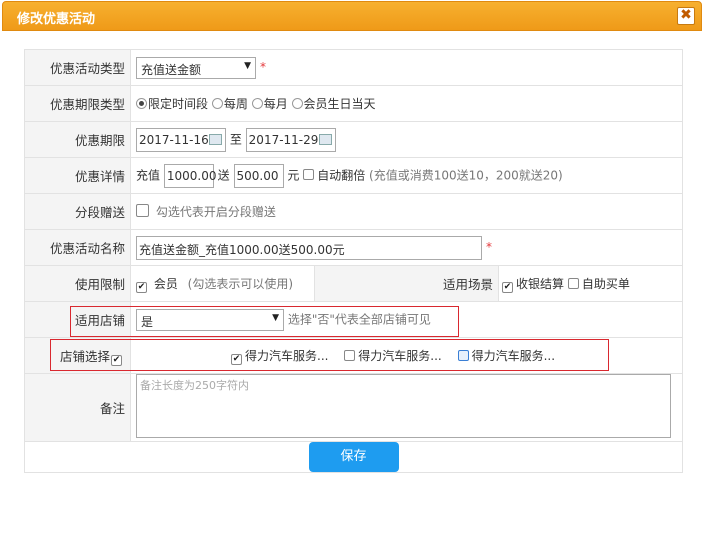  What do you see at coordinates (189, 175) in the screenshot?
I see `recharge-amount-input: 1000.00` at bounding box center [189, 175].